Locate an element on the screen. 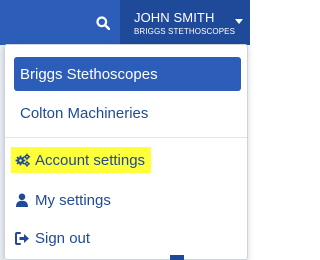  user-name: JOHN SMITH is located at coordinates (174, 17).